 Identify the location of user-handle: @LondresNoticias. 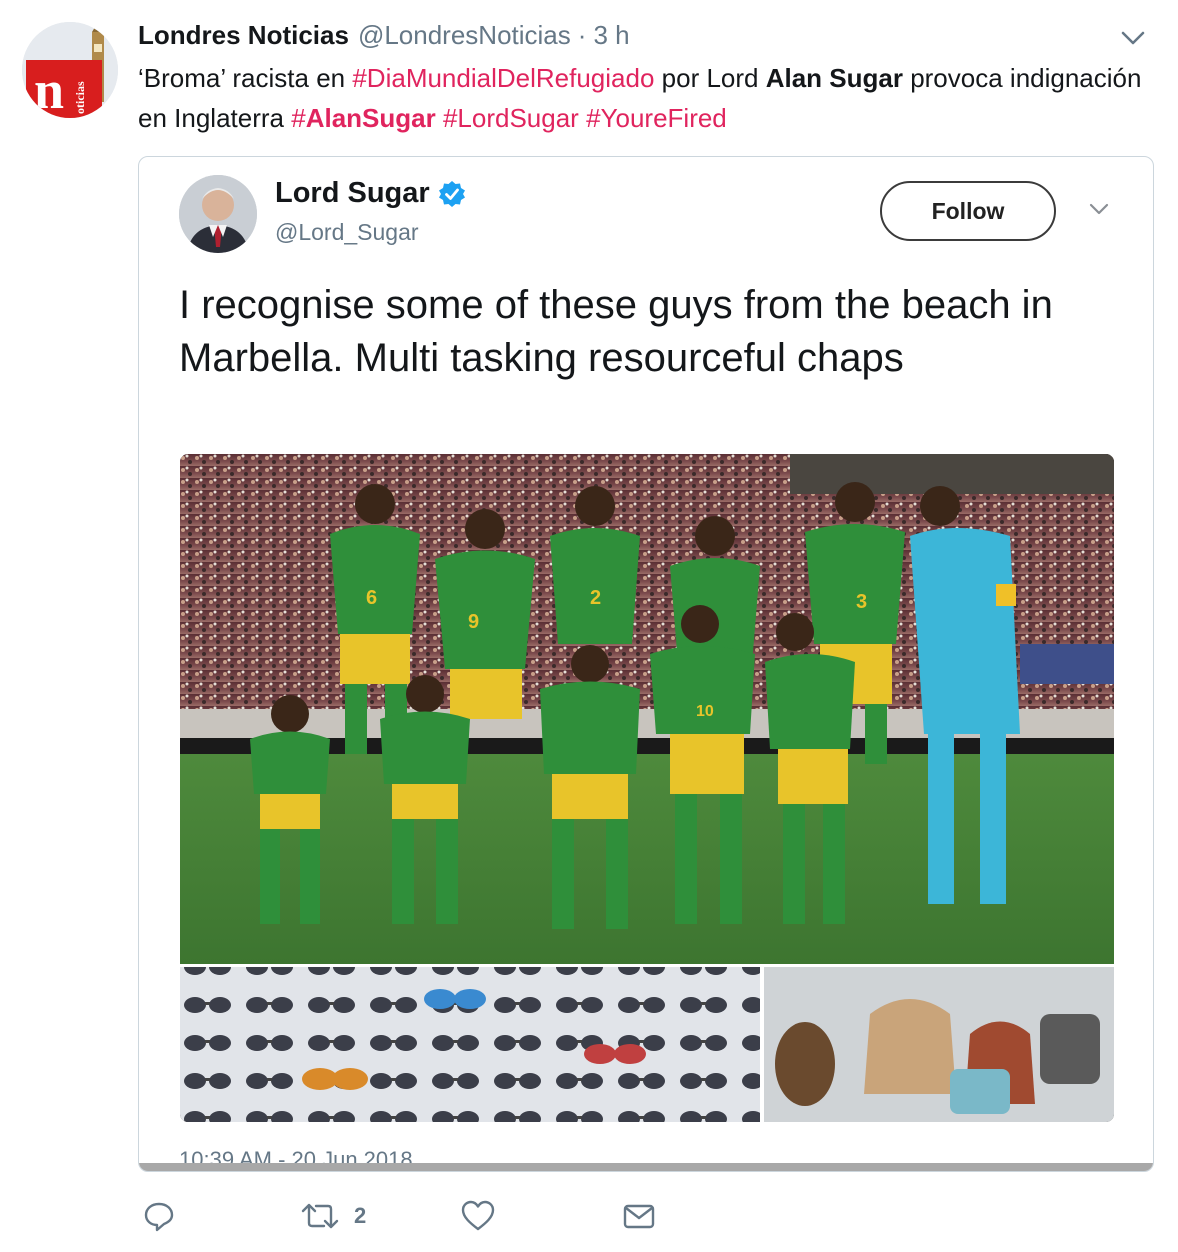
(464, 35).